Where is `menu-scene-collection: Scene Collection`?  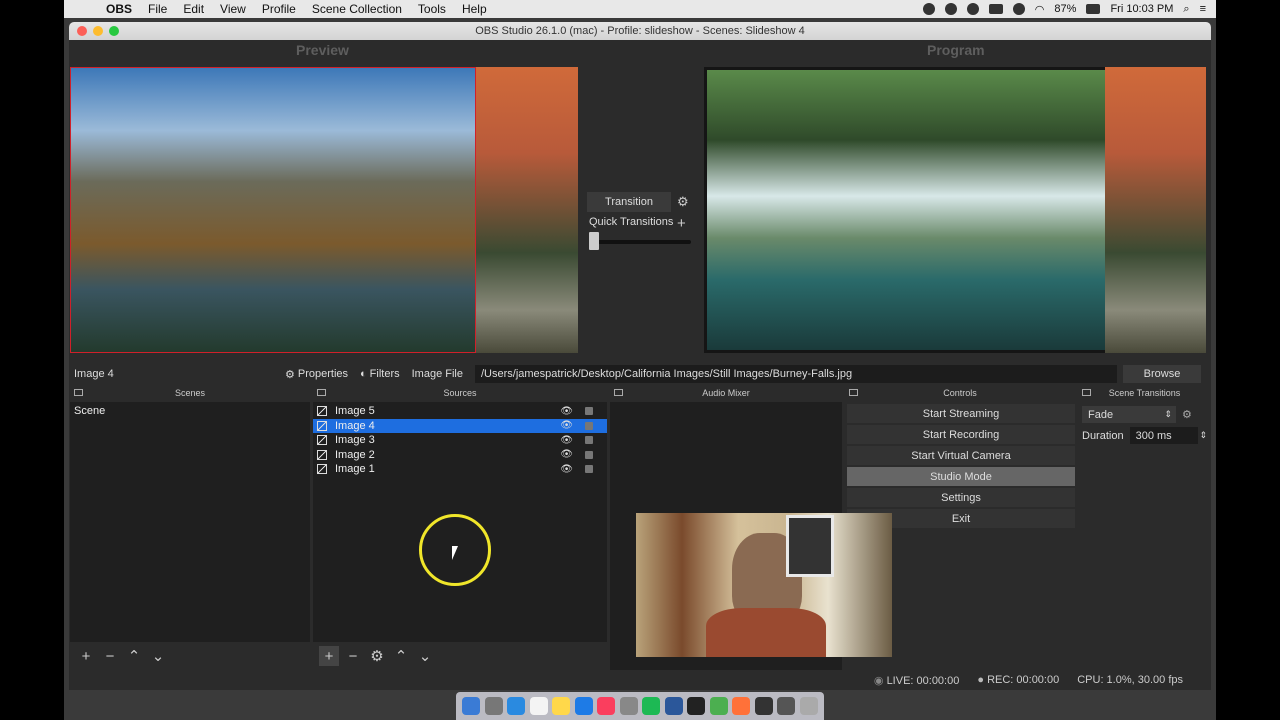
menu-scene-collection: Scene Collection is located at coordinates (357, 9).